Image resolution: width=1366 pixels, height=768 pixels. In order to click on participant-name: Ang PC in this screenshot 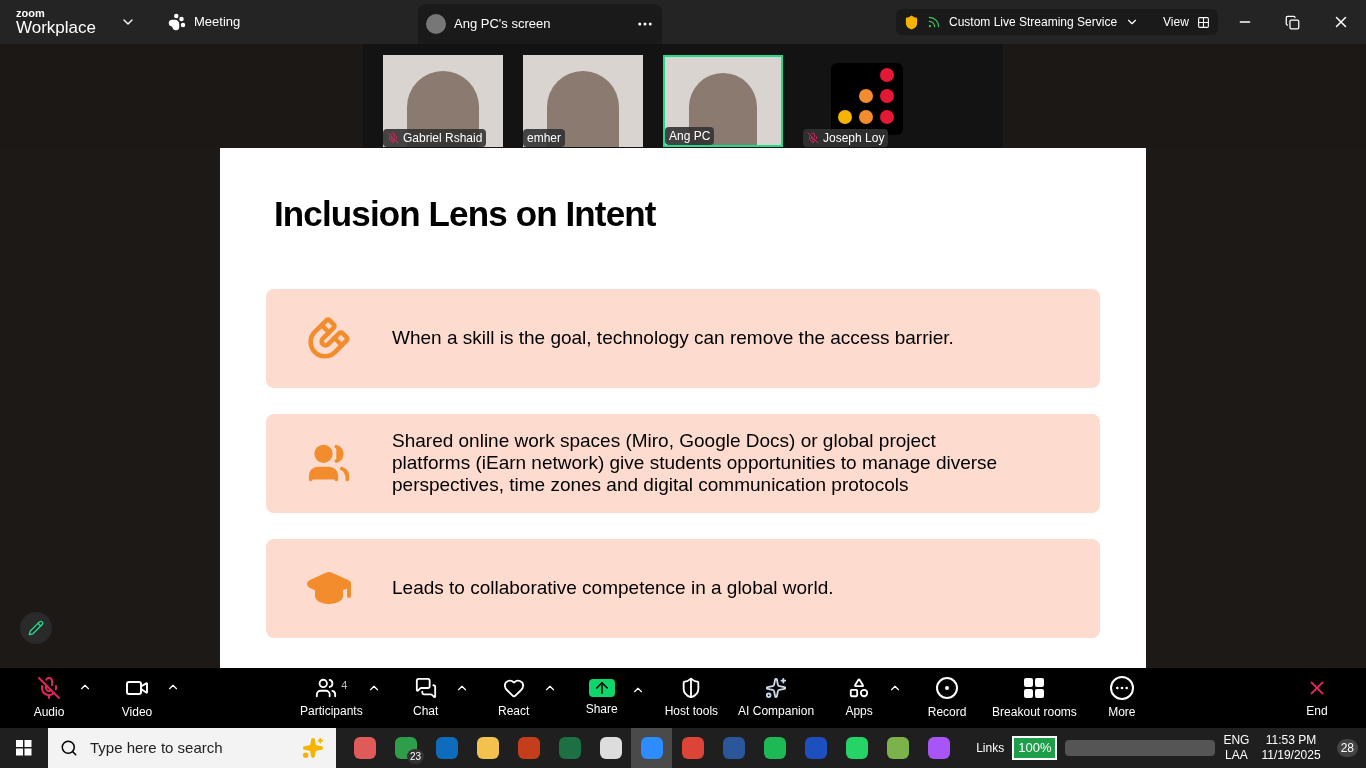, I will do `click(690, 136)`.